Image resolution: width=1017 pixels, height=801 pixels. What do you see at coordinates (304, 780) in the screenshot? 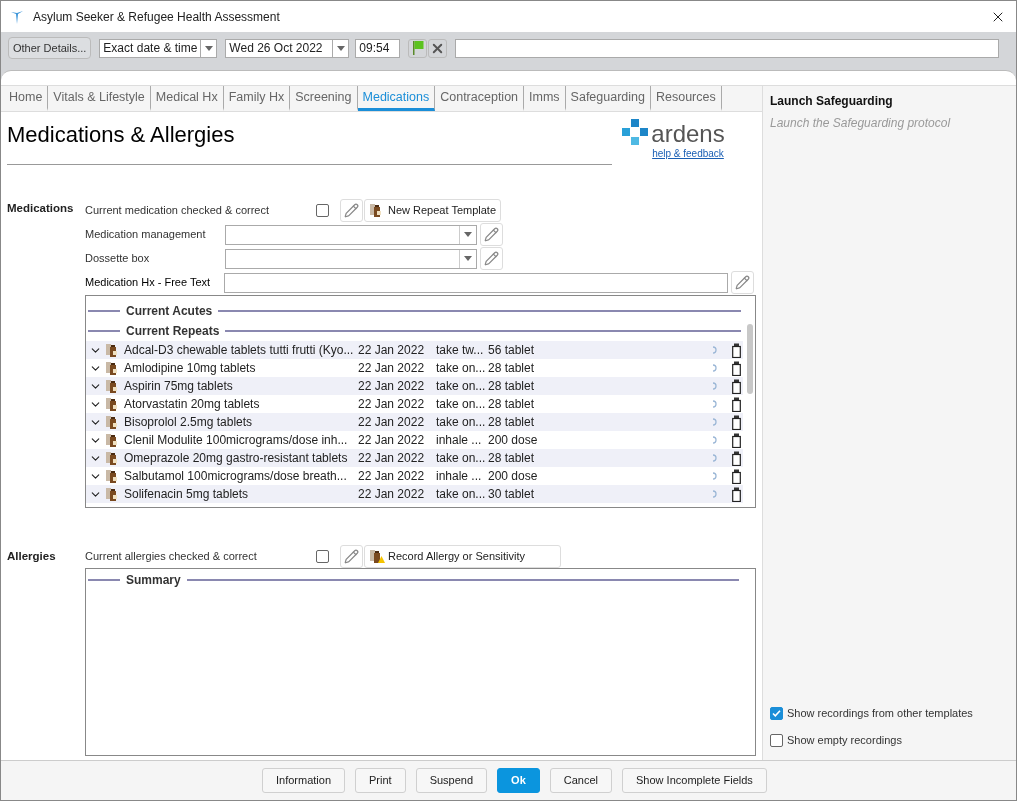
I see `dialog-button: Information` at bounding box center [304, 780].